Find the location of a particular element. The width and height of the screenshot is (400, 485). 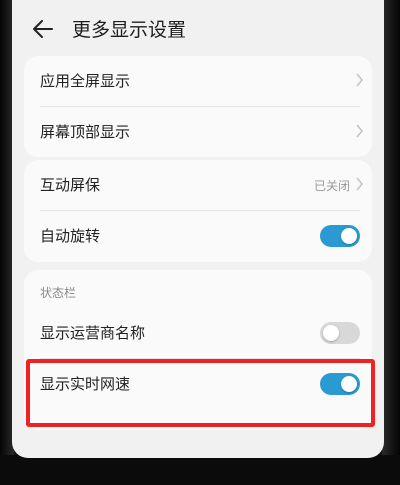

list-item-interactive-screensaver: 互动屏保 已关闭 is located at coordinates (198, 185).